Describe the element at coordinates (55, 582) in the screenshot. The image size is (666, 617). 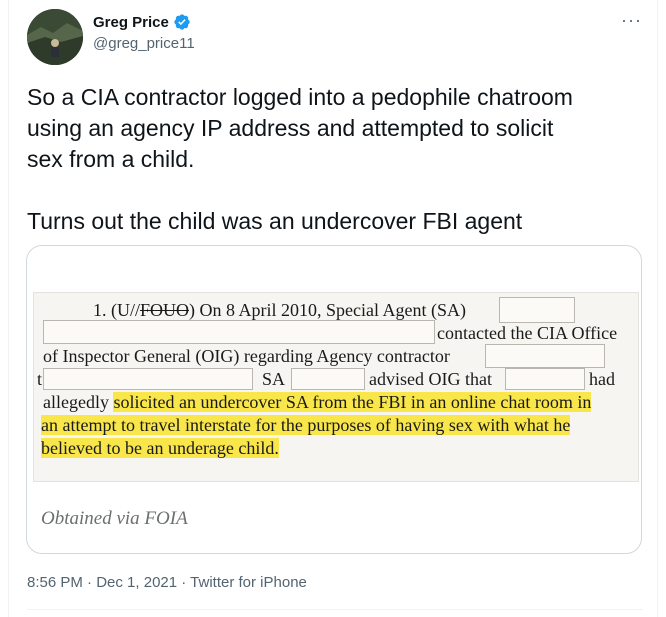
I see `tweet-time: 8:56 PM` at that location.